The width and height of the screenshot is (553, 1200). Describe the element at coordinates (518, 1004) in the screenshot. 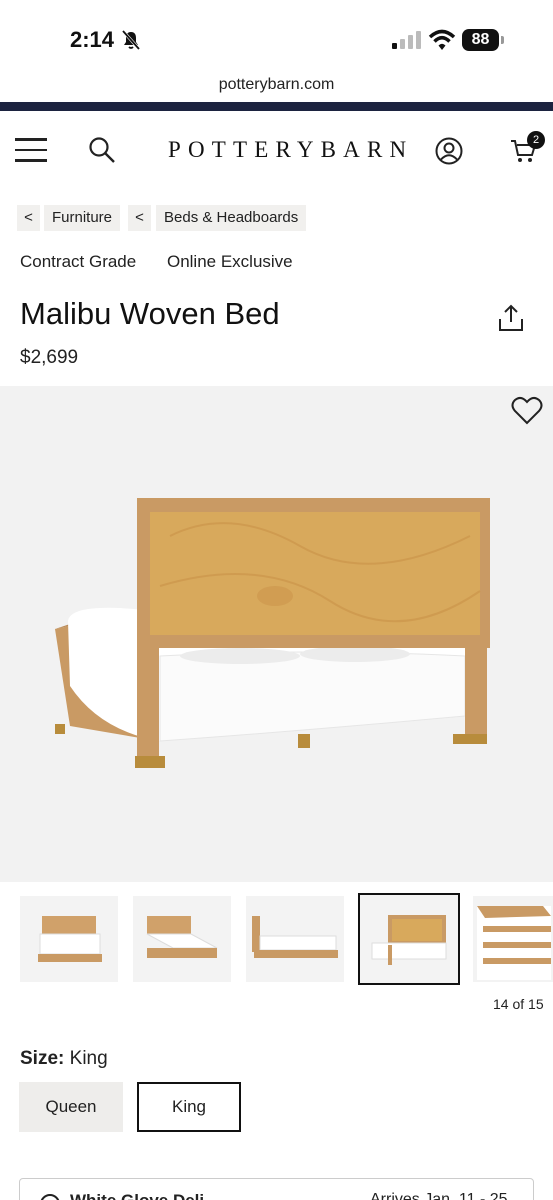

I see `gallery-counter: 14 of 15` at that location.